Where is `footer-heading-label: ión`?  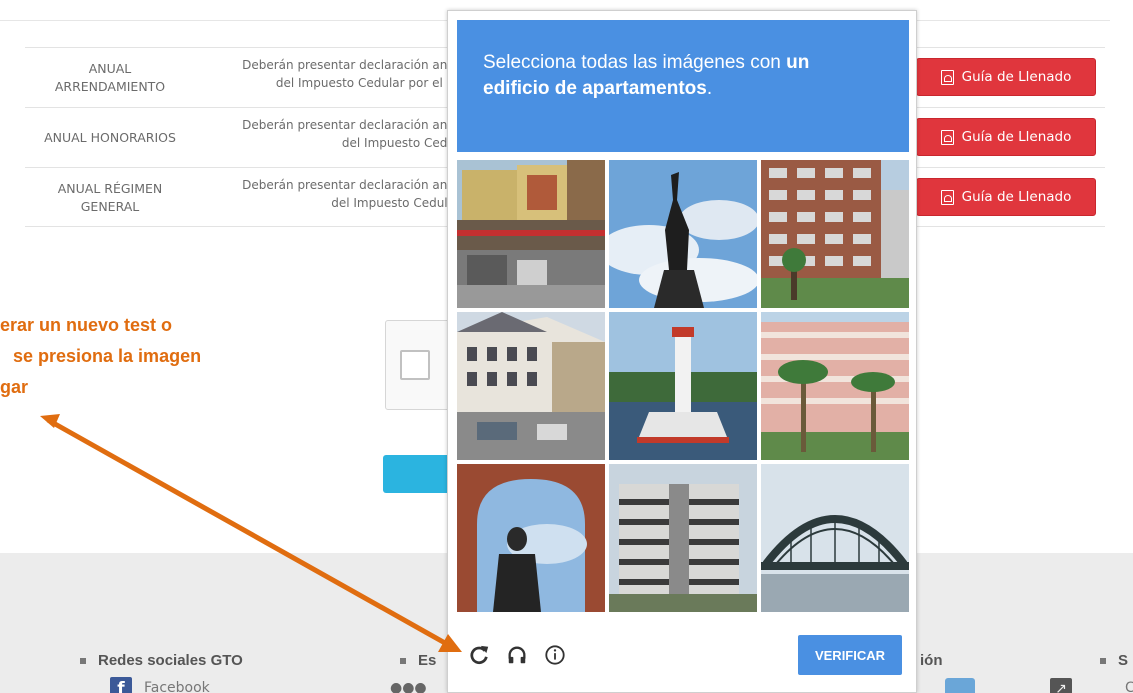 footer-heading-label: ión is located at coordinates (931, 660).